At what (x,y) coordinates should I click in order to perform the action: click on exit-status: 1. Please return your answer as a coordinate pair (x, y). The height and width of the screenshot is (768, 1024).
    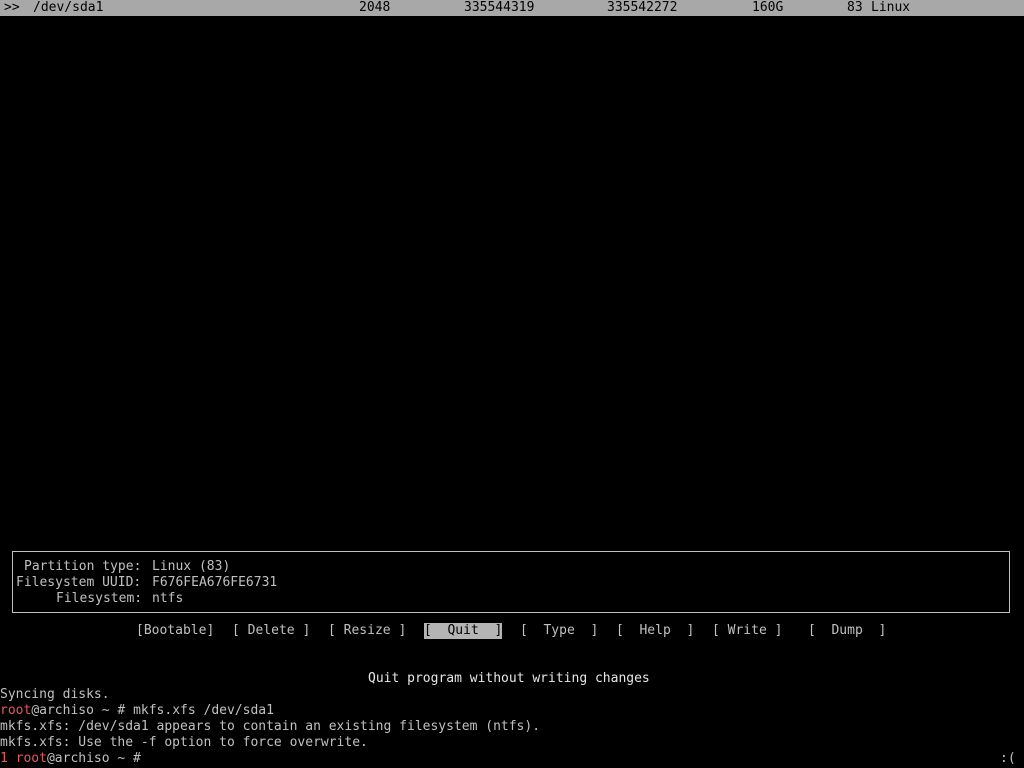
    Looking at the image, I should click on (8, 758).